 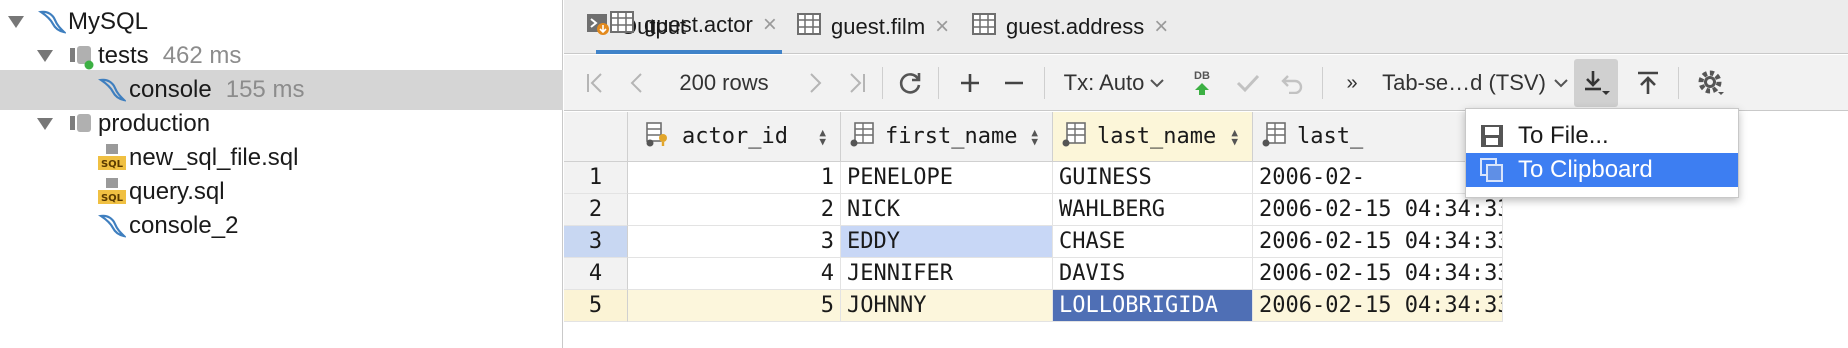 What do you see at coordinates (947, 242) in the screenshot?
I see `cell-first-name: EDDY` at bounding box center [947, 242].